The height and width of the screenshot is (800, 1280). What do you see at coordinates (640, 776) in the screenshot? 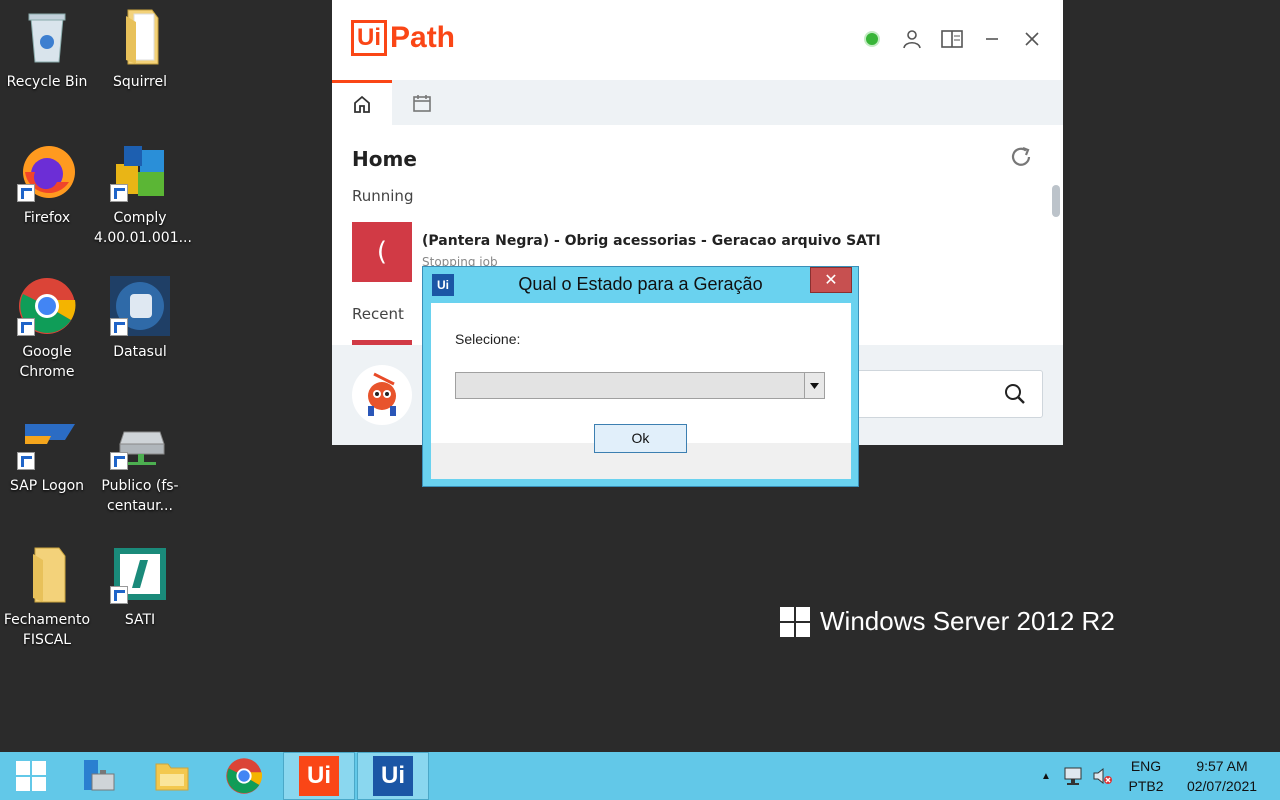
I see `taskbar: Ui Ui ▲ ENG PTB2 9:57 AM 02/07/2021` at bounding box center [640, 776].